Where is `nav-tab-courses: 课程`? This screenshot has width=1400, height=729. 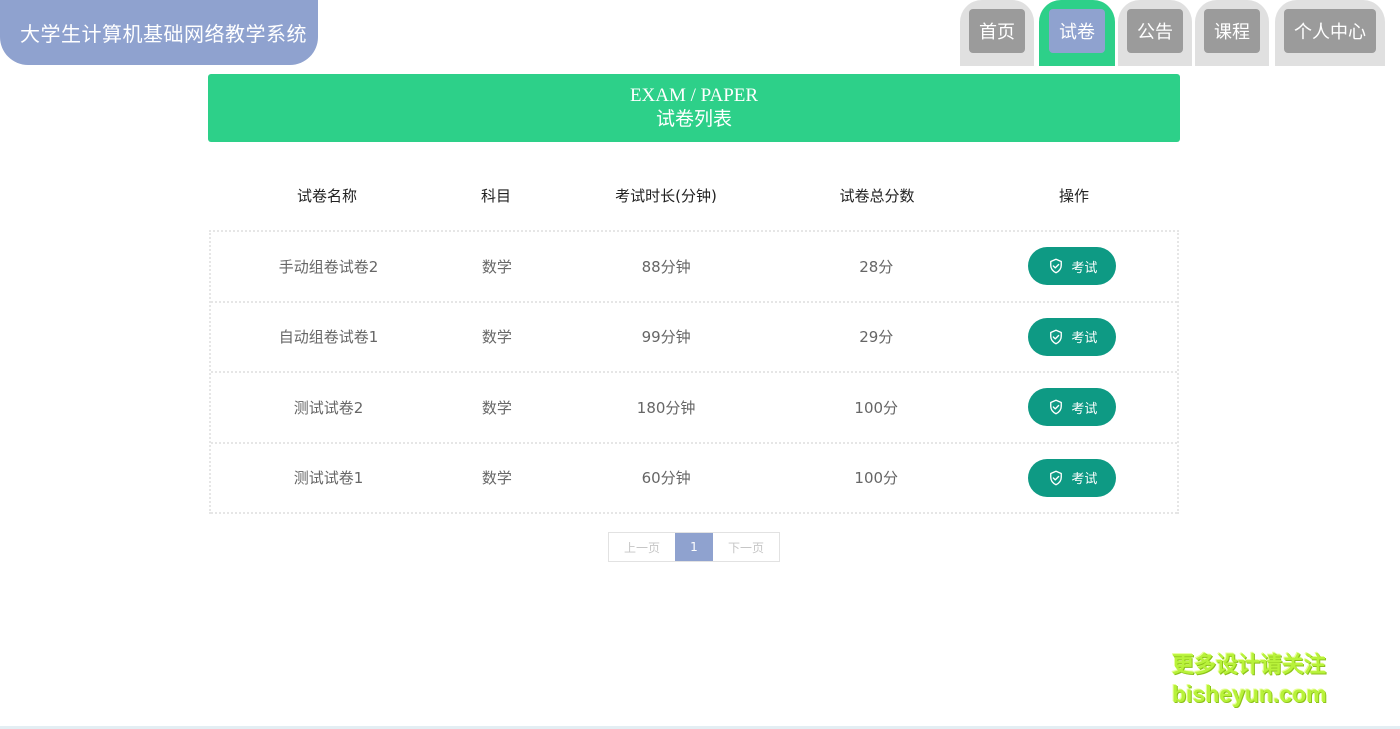 nav-tab-courses: 课程 is located at coordinates (1232, 33).